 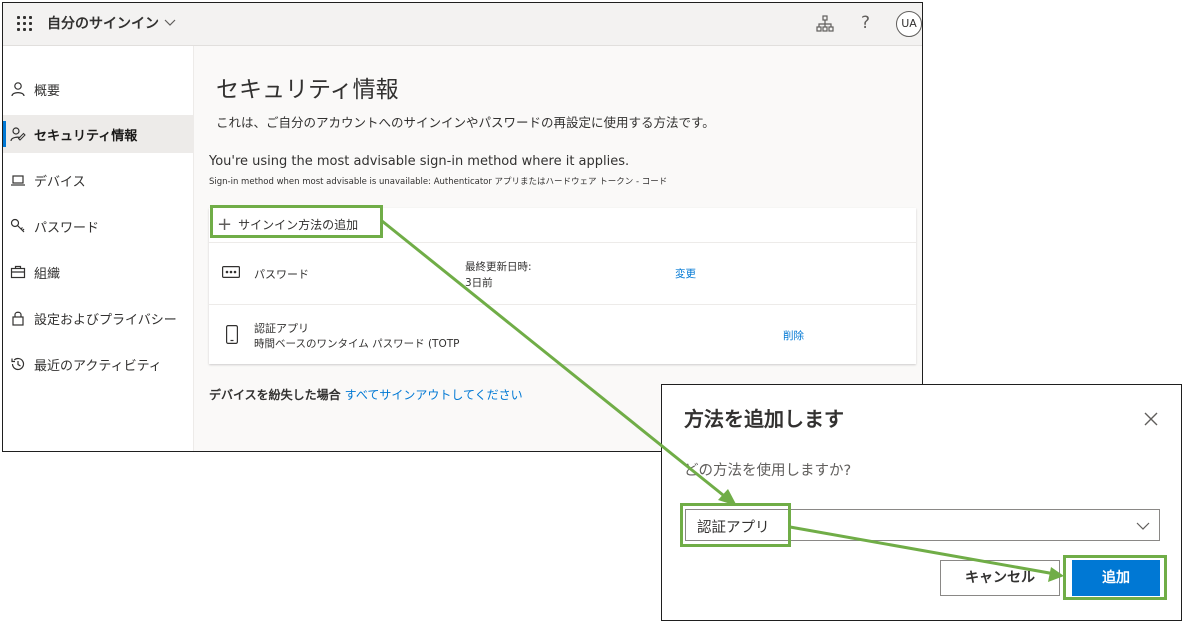 What do you see at coordinates (105, 320) in the screenshot?
I see `sidebar-item-label: 設定およびプライバシー` at bounding box center [105, 320].